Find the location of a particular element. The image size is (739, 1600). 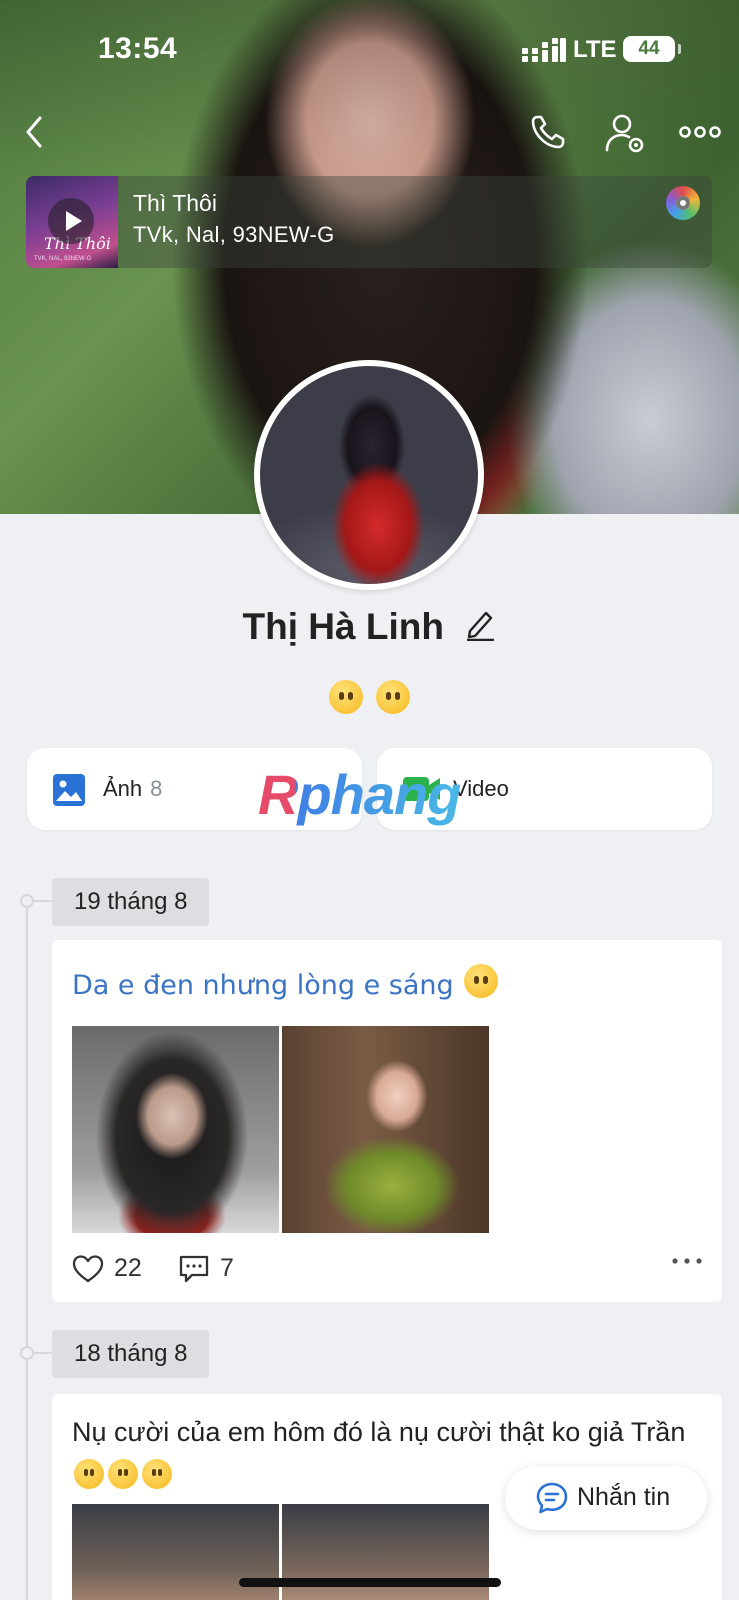

battery-indicator: 44 is located at coordinates (652, 49).